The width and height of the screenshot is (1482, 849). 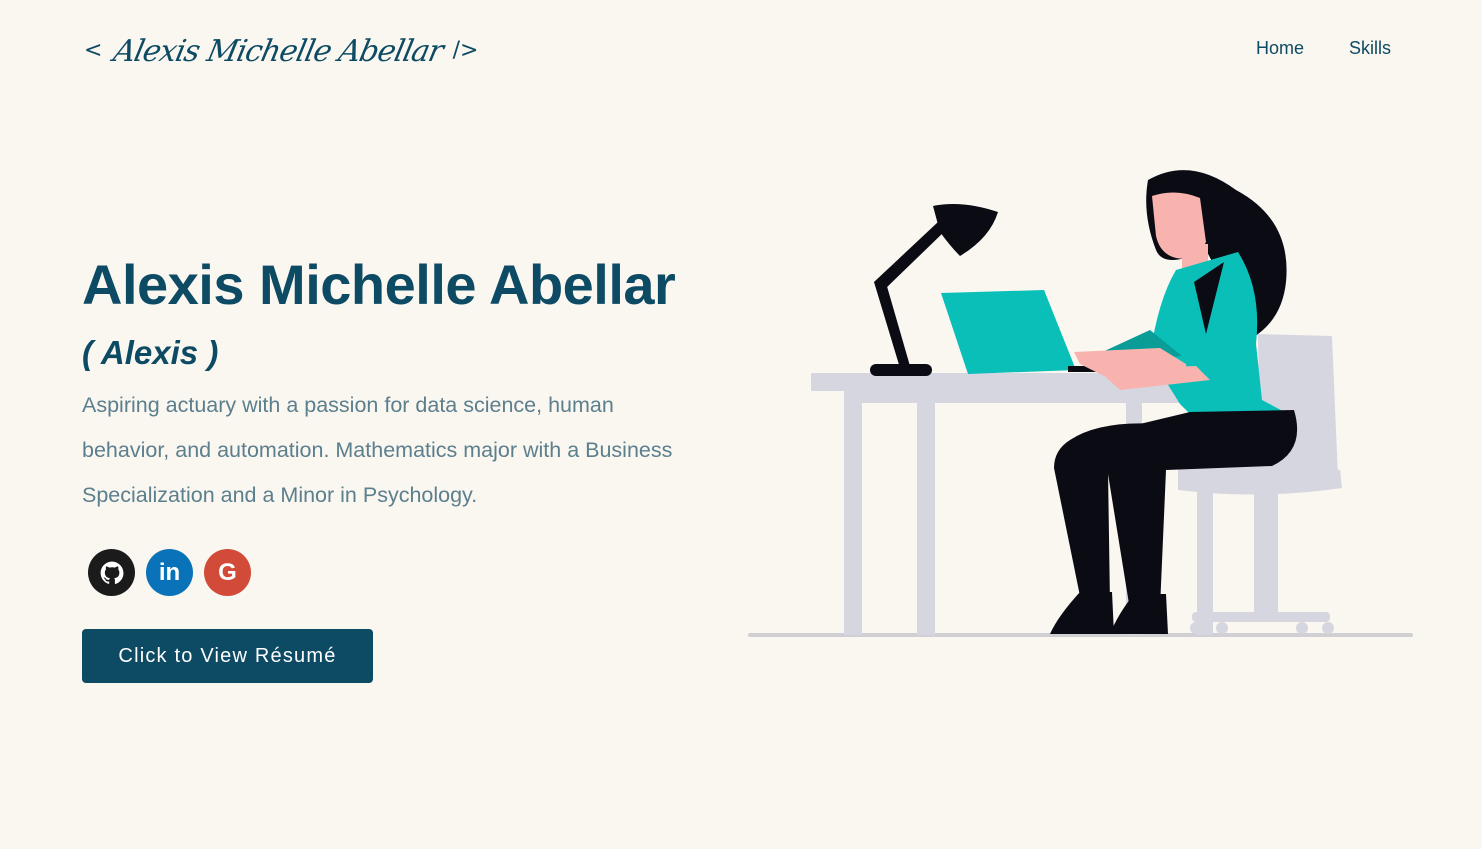 I want to click on hero-nickname: ( Alexis ), so click(x=150, y=352).